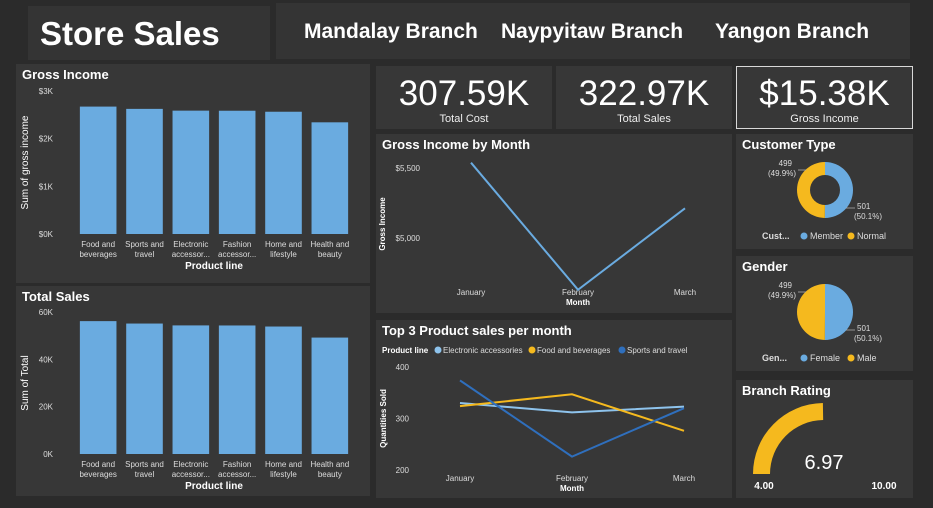 The width and height of the screenshot is (933, 508). I want to click on data-label: 499, so click(786, 163).